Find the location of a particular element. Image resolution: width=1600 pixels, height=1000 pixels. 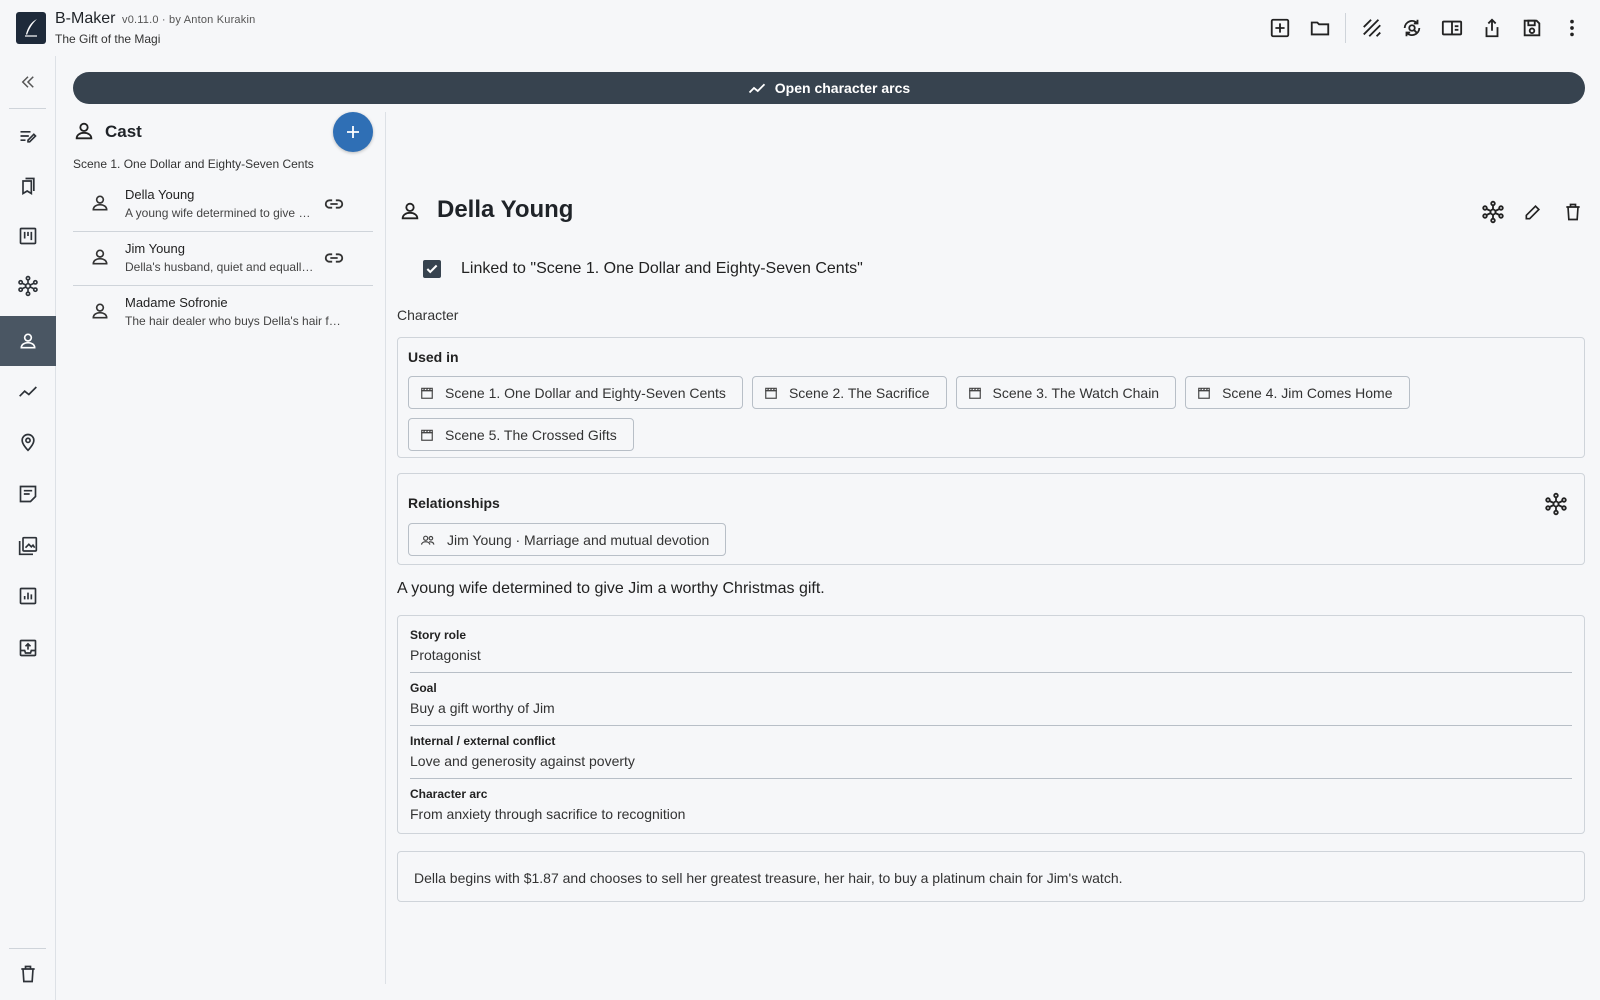

folder-icon is located at coordinates (1320, 28).